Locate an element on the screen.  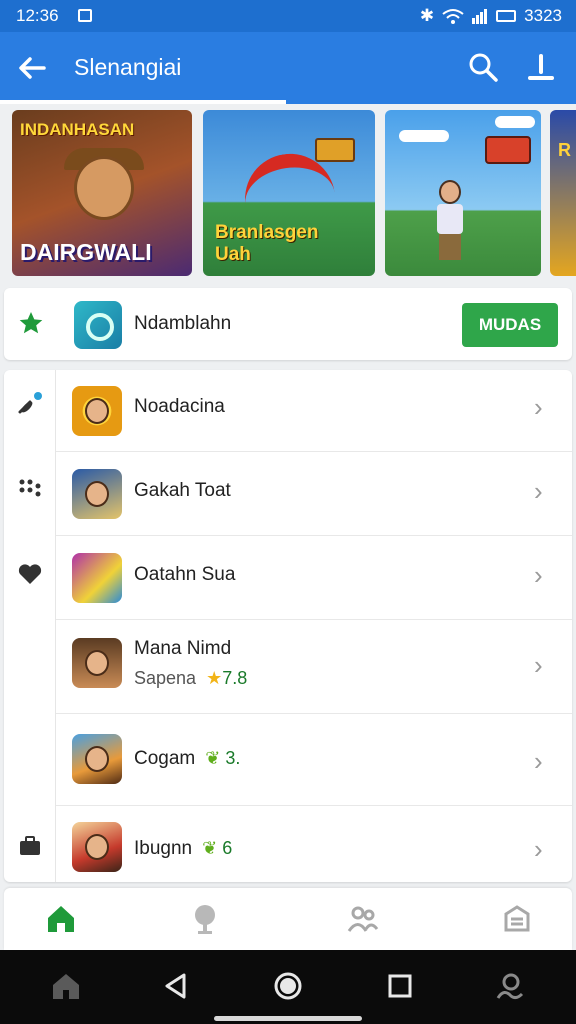
wifi-icon is located at coordinates (453, 16).